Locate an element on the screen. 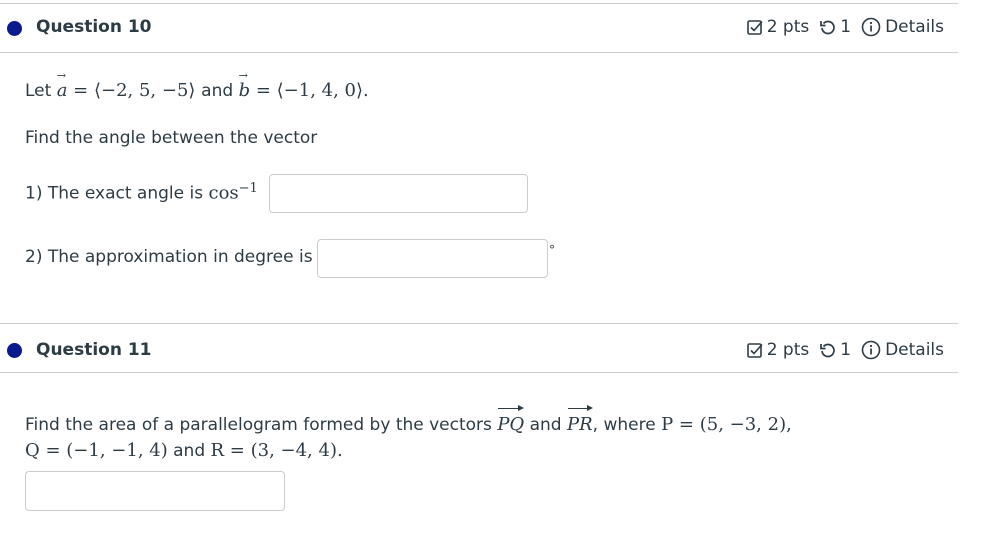  let-text: Let is located at coordinates (38, 91).